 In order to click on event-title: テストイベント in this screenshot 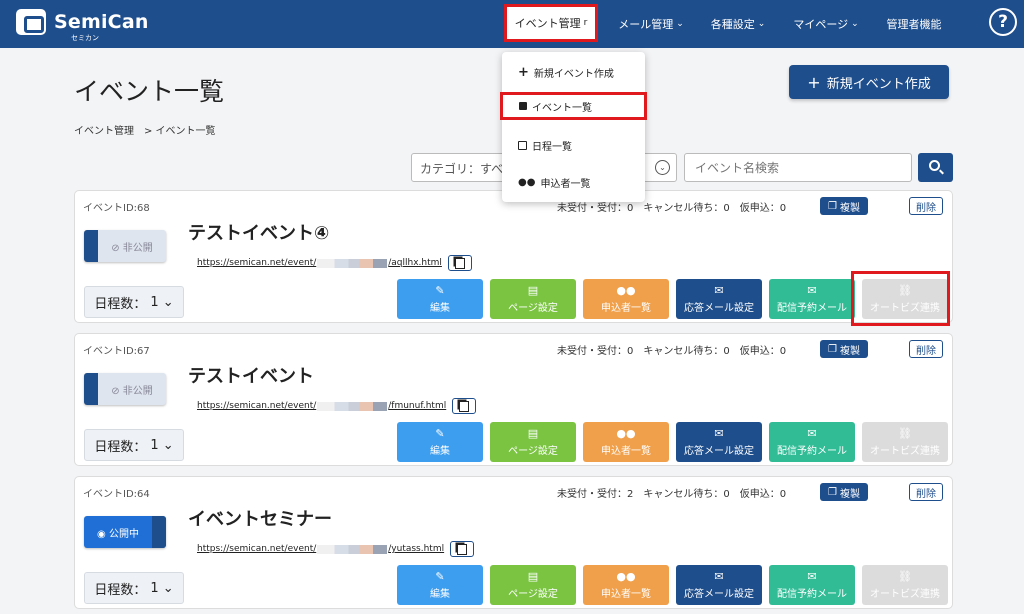, I will do `click(251, 376)`.